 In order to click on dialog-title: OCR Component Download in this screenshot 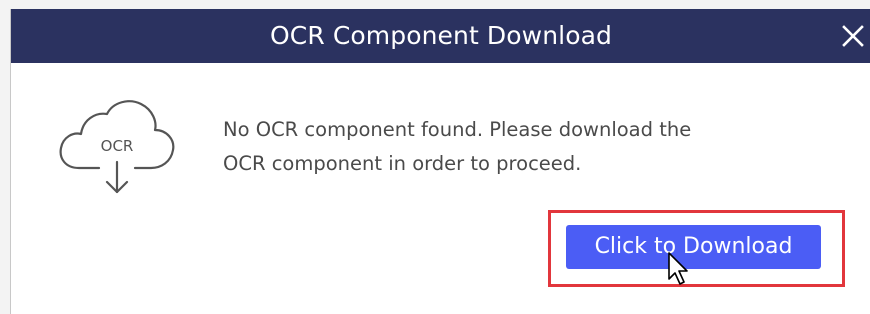, I will do `click(440, 35)`.